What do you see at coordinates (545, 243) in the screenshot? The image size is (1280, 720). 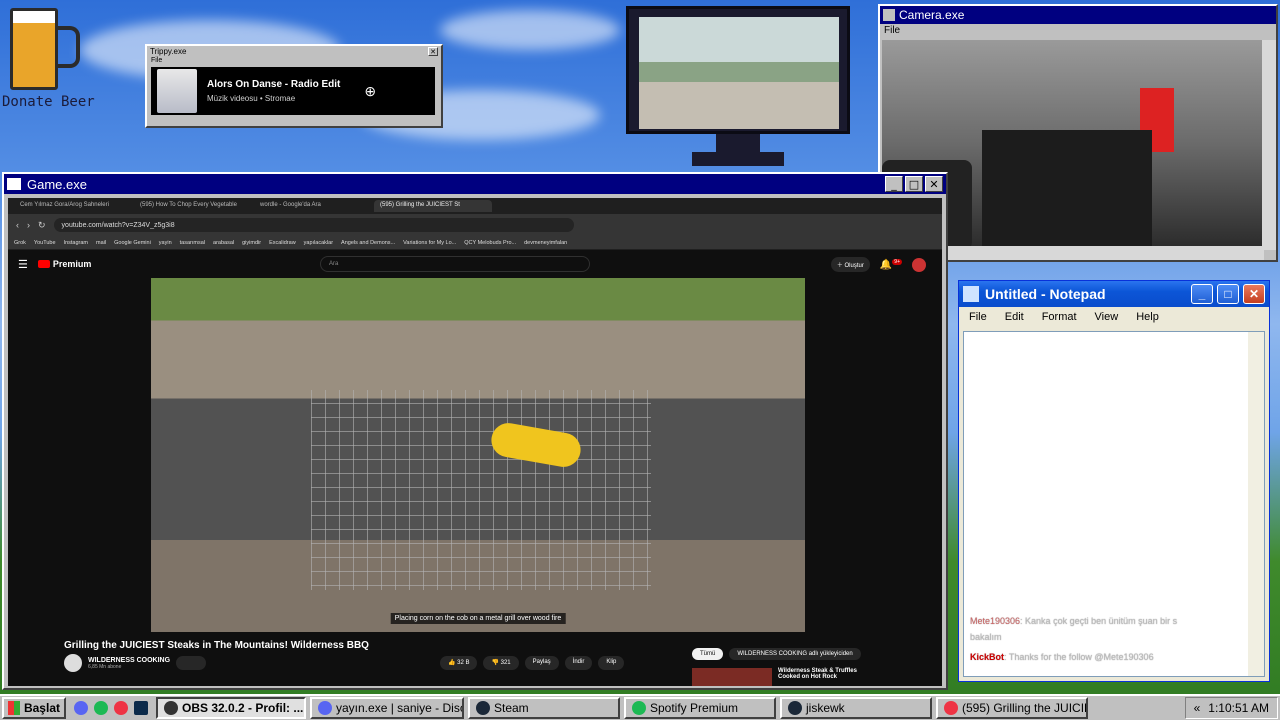 I see `bookmark: devmeneyimfalan` at bounding box center [545, 243].